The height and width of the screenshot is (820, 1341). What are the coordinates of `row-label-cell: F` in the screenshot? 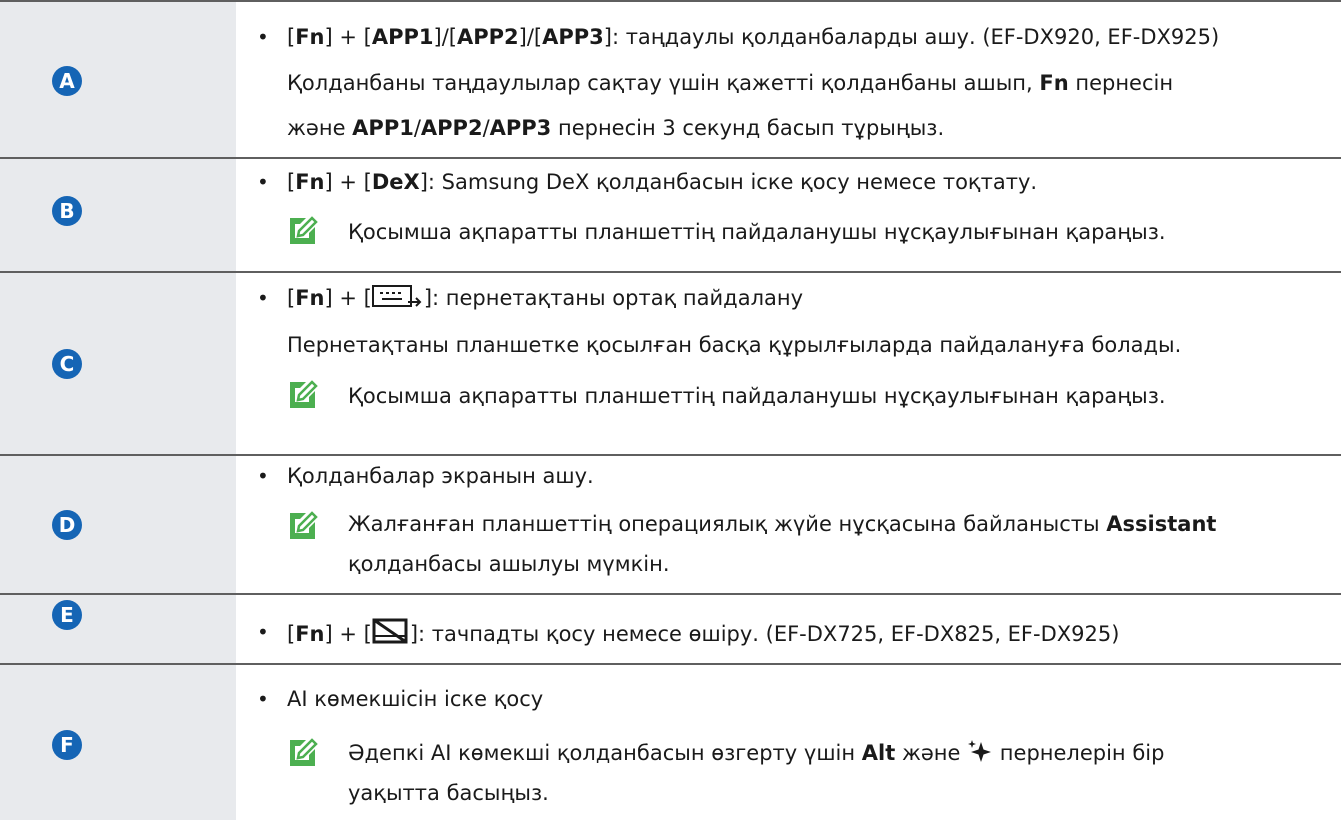 It's located at (118, 742).